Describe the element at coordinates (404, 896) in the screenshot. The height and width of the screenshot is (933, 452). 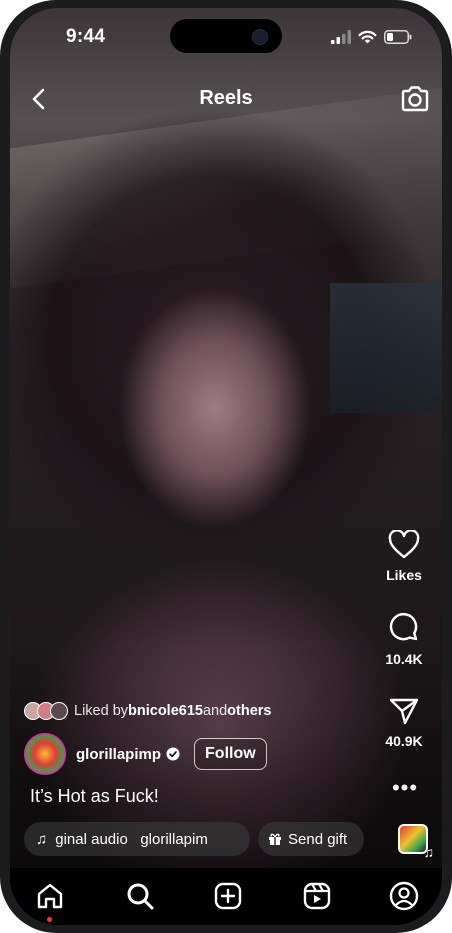
I see `profile-icon` at that location.